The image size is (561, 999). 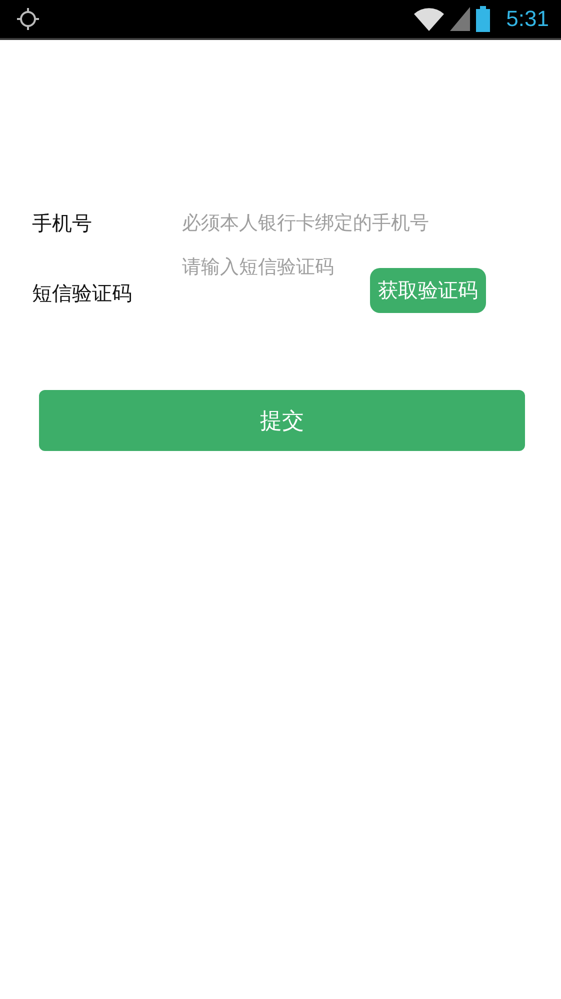 What do you see at coordinates (527, 19) in the screenshot?
I see `clock-time: 5:31` at bounding box center [527, 19].